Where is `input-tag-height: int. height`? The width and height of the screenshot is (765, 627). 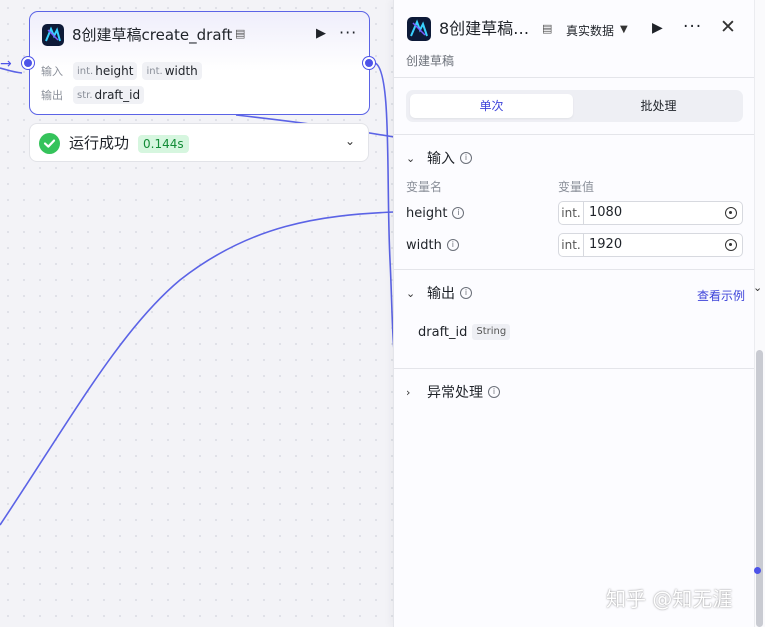 input-tag-height: int. height is located at coordinates (105, 71).